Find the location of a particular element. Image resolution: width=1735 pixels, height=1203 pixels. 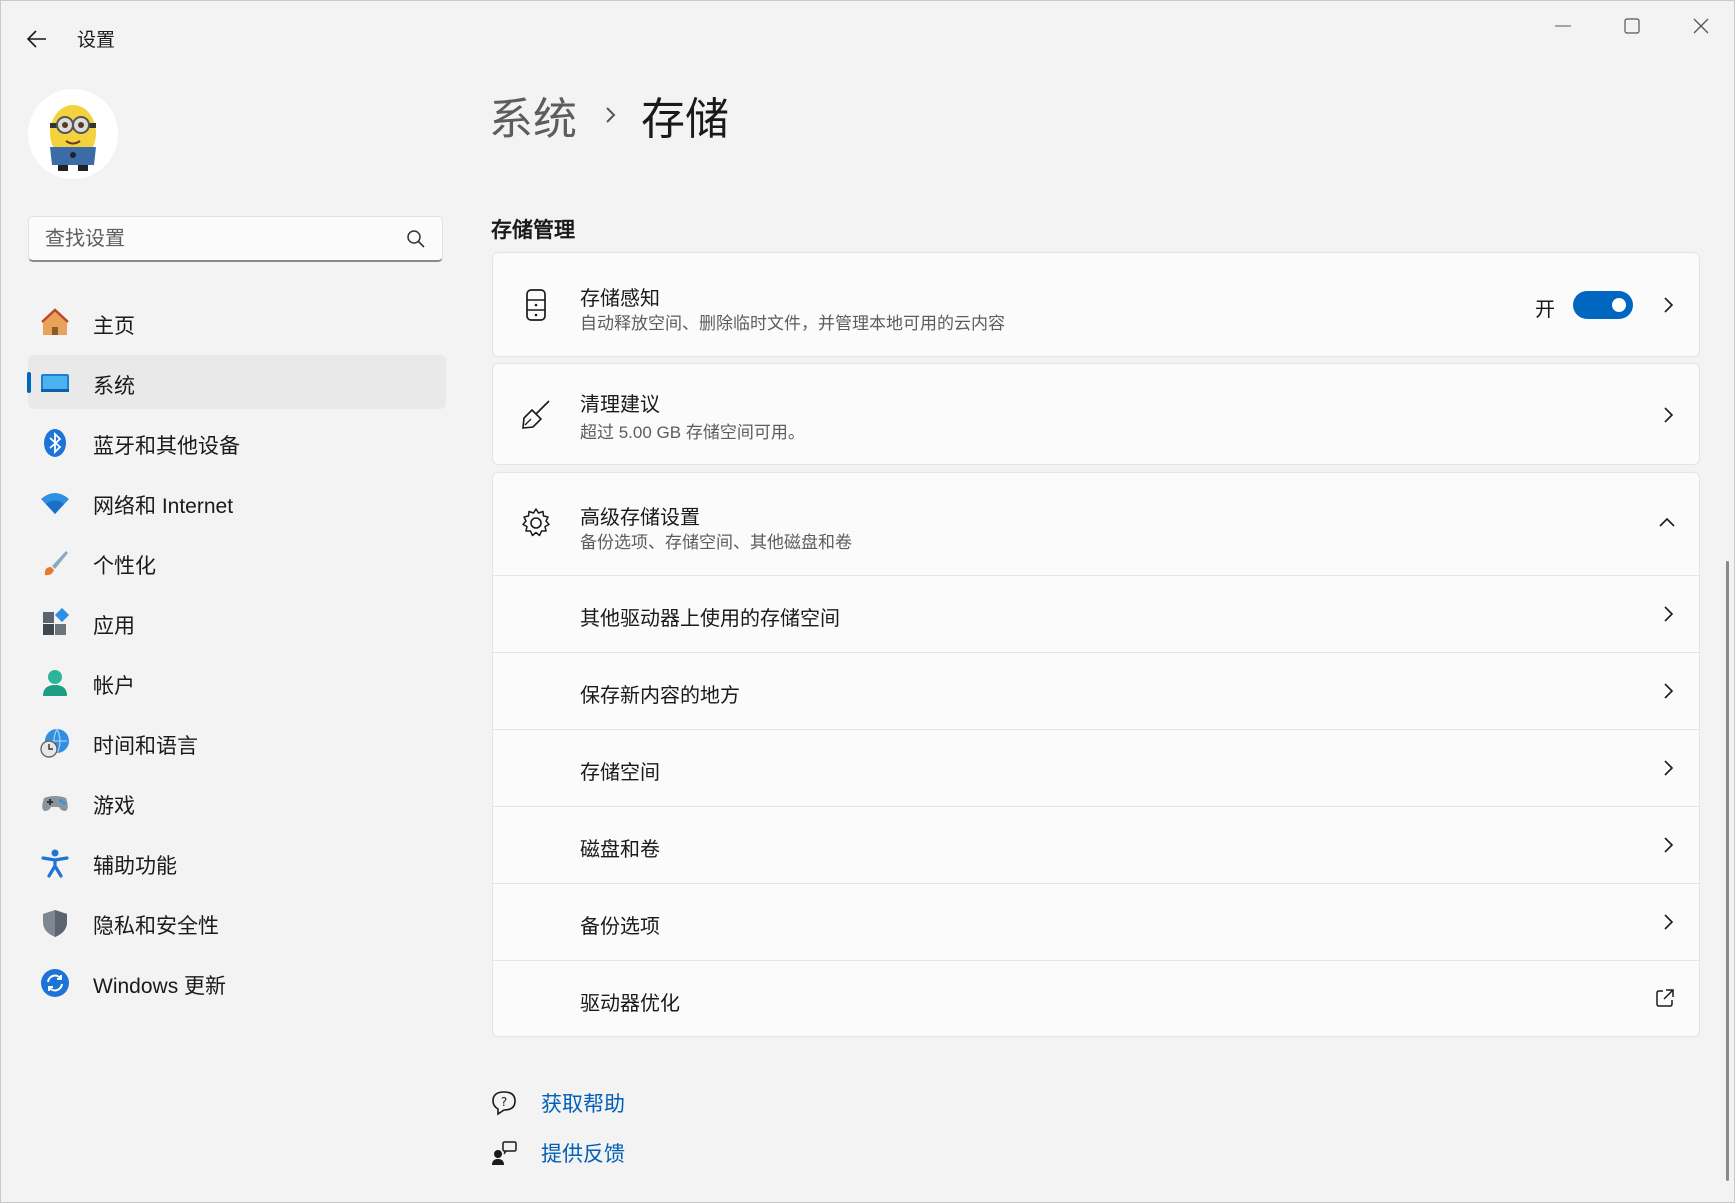

toggle-state-label: 开 is located at coordinates (1545, 310).